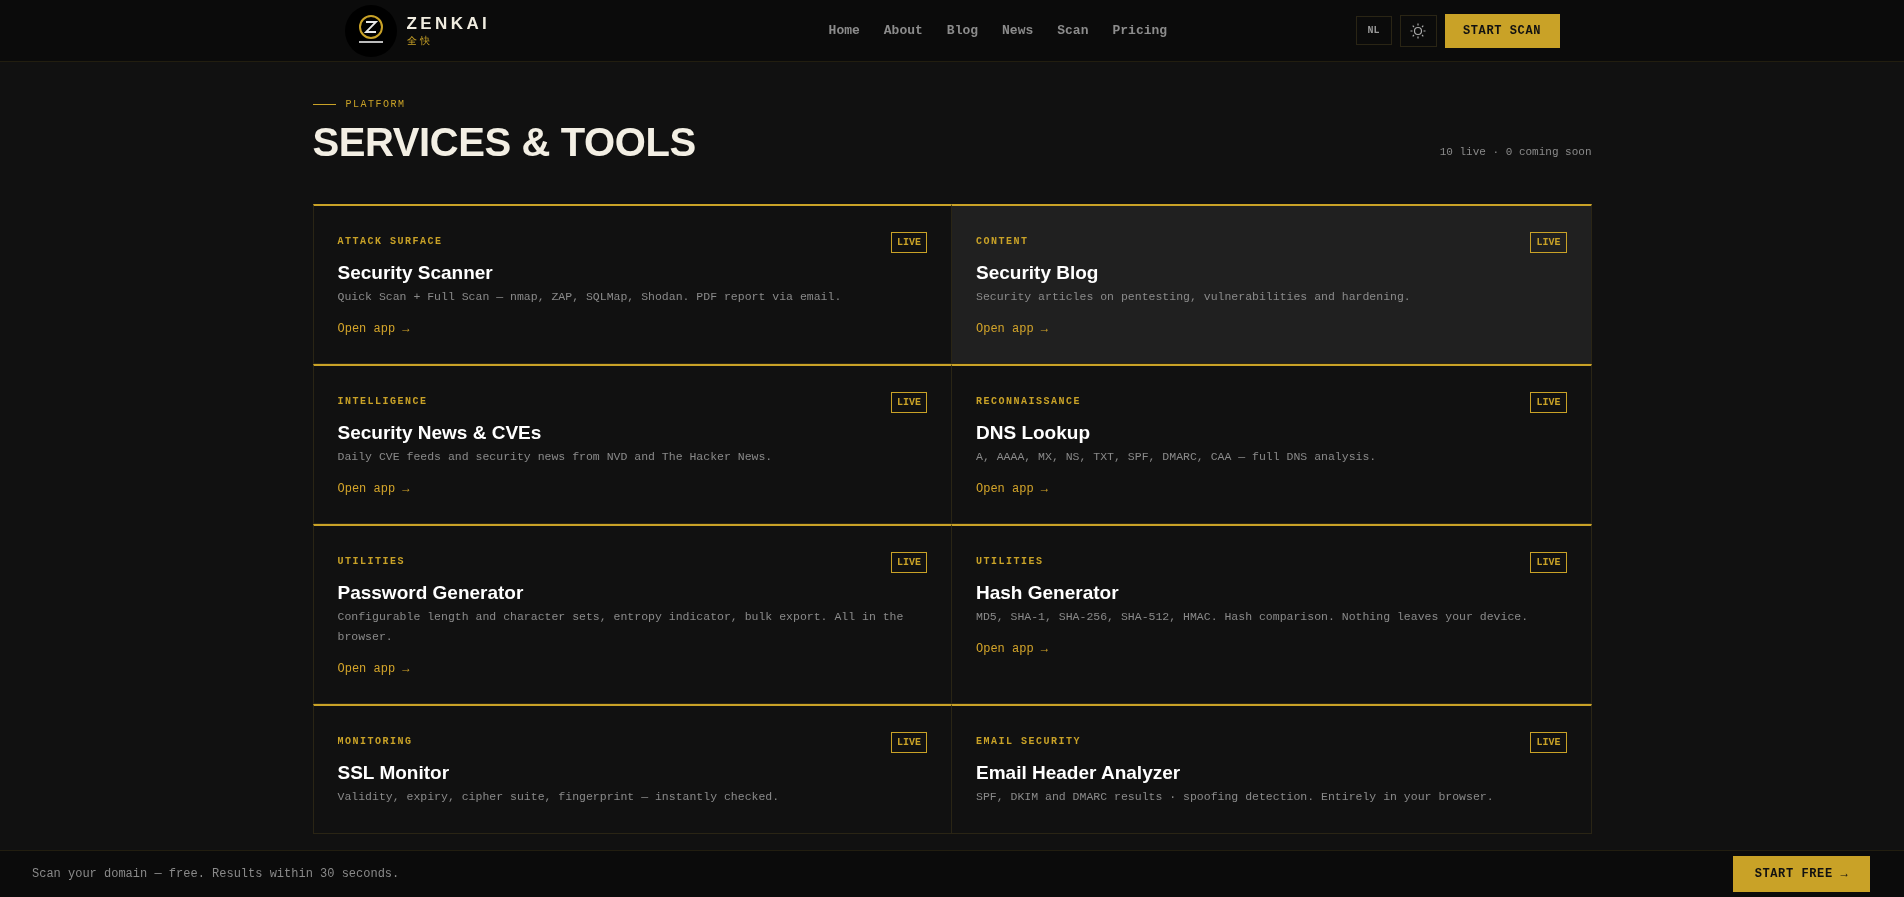 The image size is (1904, 897). I want to click on service-card: MONITORING LIVE SSL Monitor Validity, expiry, cipher suite, fingerprint — instantly checked., so click(632, 769).